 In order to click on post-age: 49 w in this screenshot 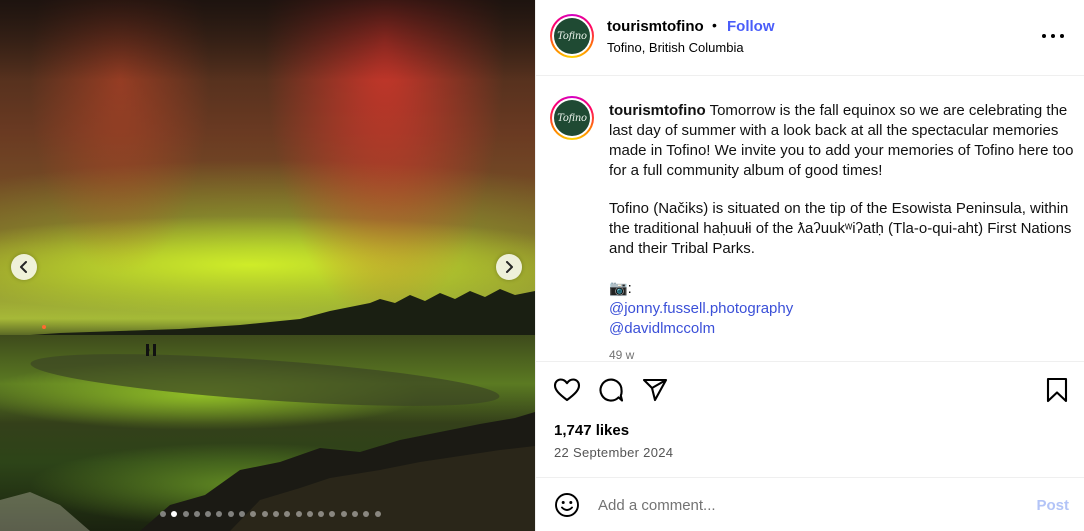, I will do `click(842, 353)`.